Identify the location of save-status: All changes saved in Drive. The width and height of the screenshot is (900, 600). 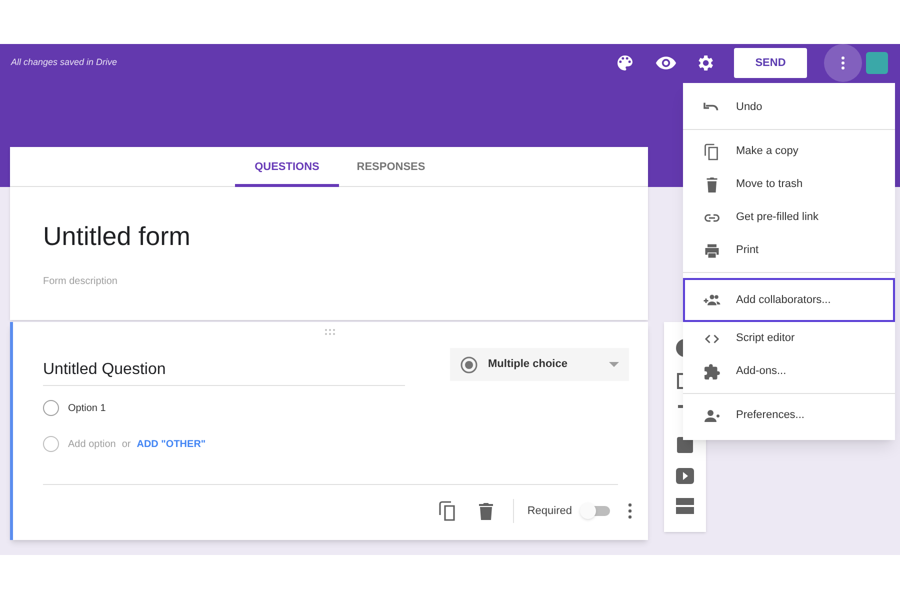
(64, 63).